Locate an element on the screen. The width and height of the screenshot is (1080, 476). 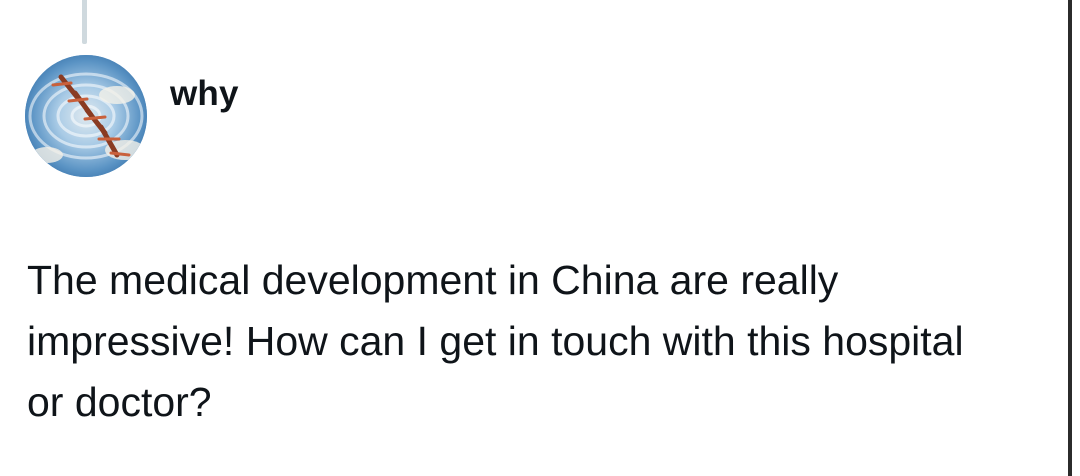
avatar-image is located at coordinates (86, 116).